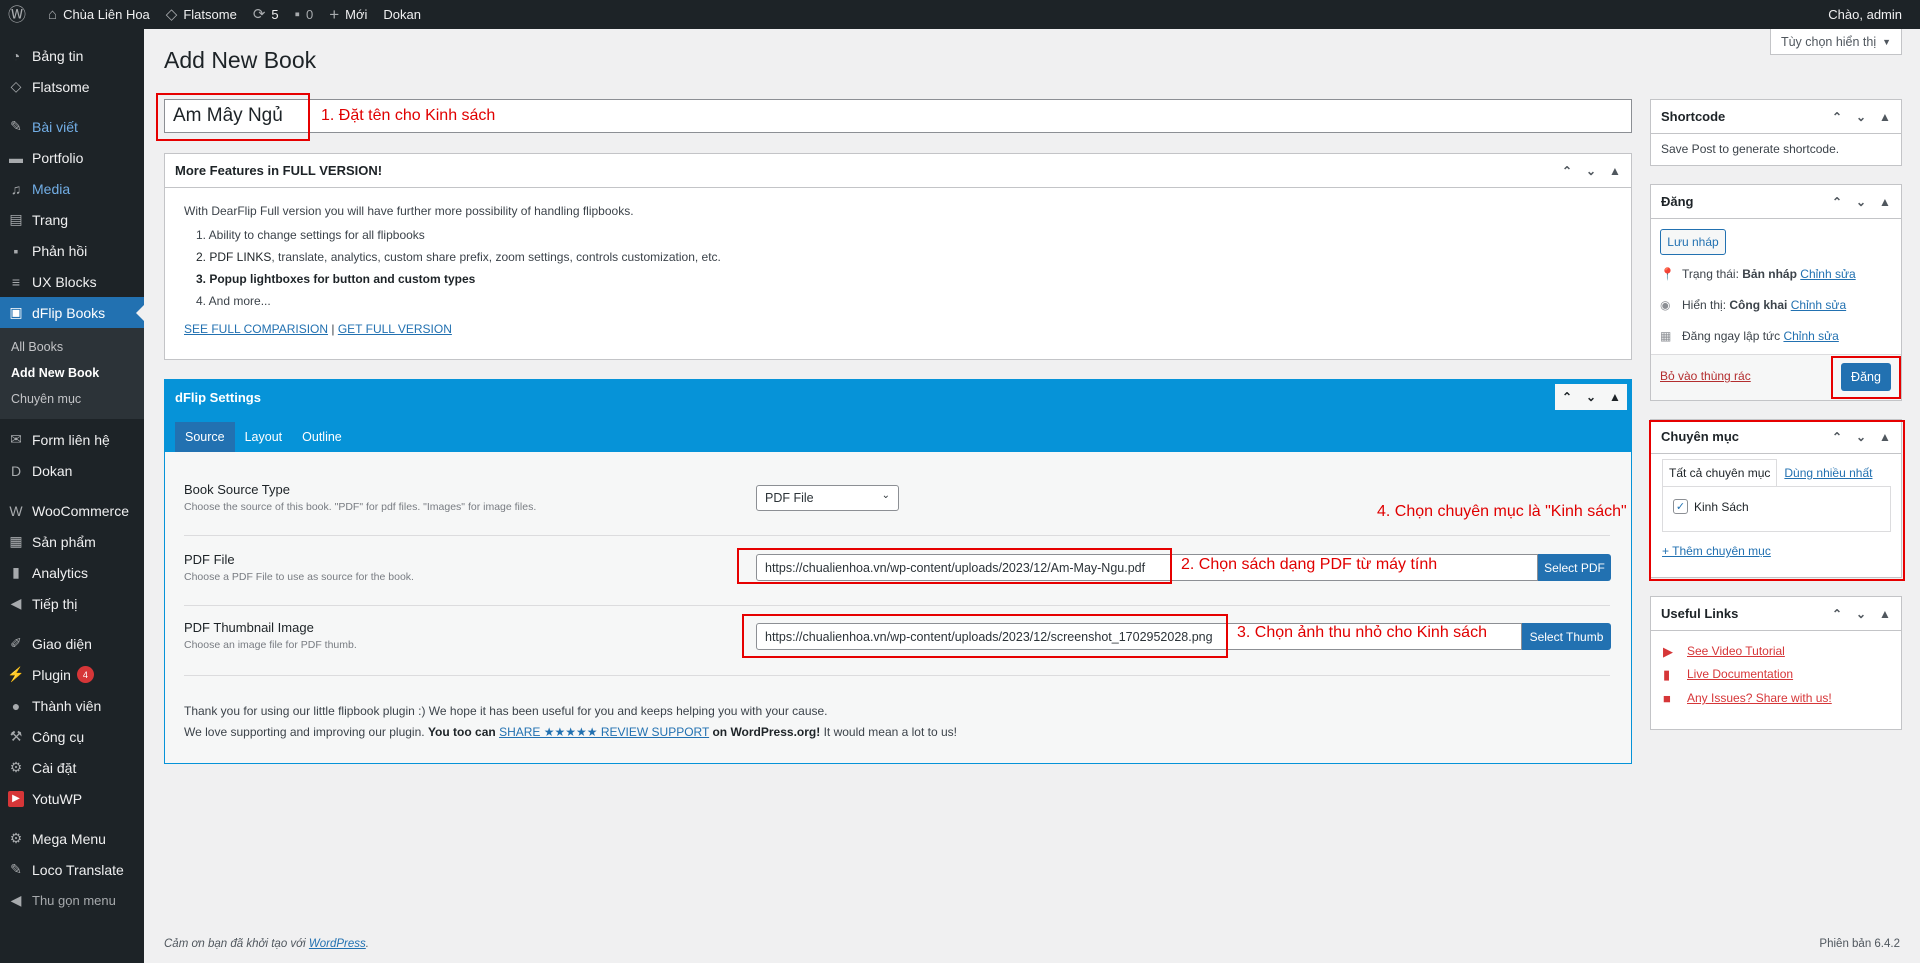 The width and height of the screenshot is (1920, 963). What do you see at coordinates (16, 510) in the screenshot?
I see `woo-icon: W` at bounding box center [16, 510].